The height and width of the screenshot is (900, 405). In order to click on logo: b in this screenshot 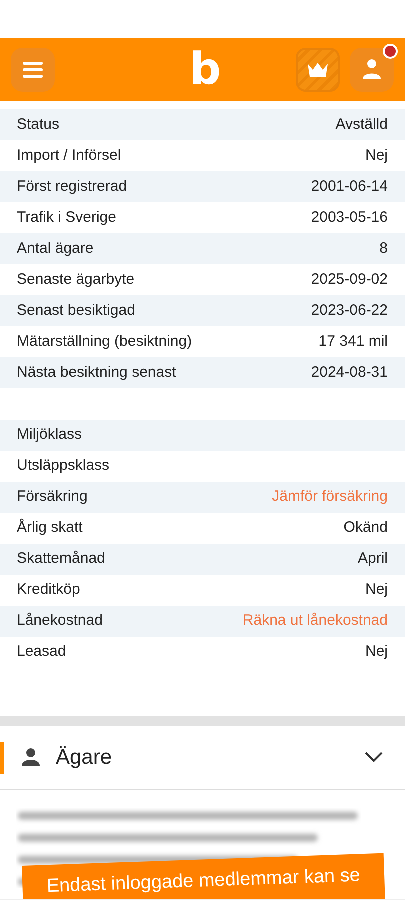, I will do `click(206, 70)`.